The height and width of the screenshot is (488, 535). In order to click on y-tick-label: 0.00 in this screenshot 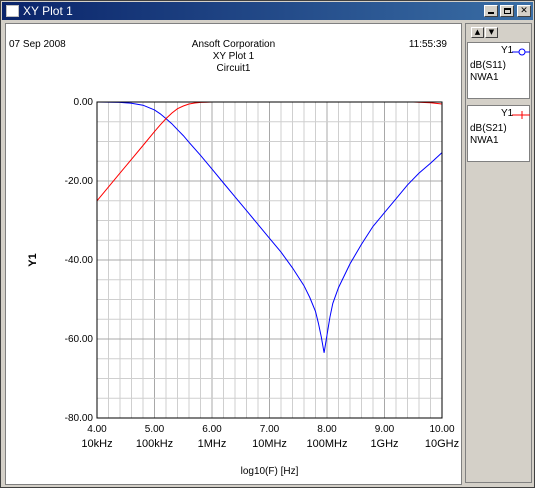, I will do `click(84, 102)`.